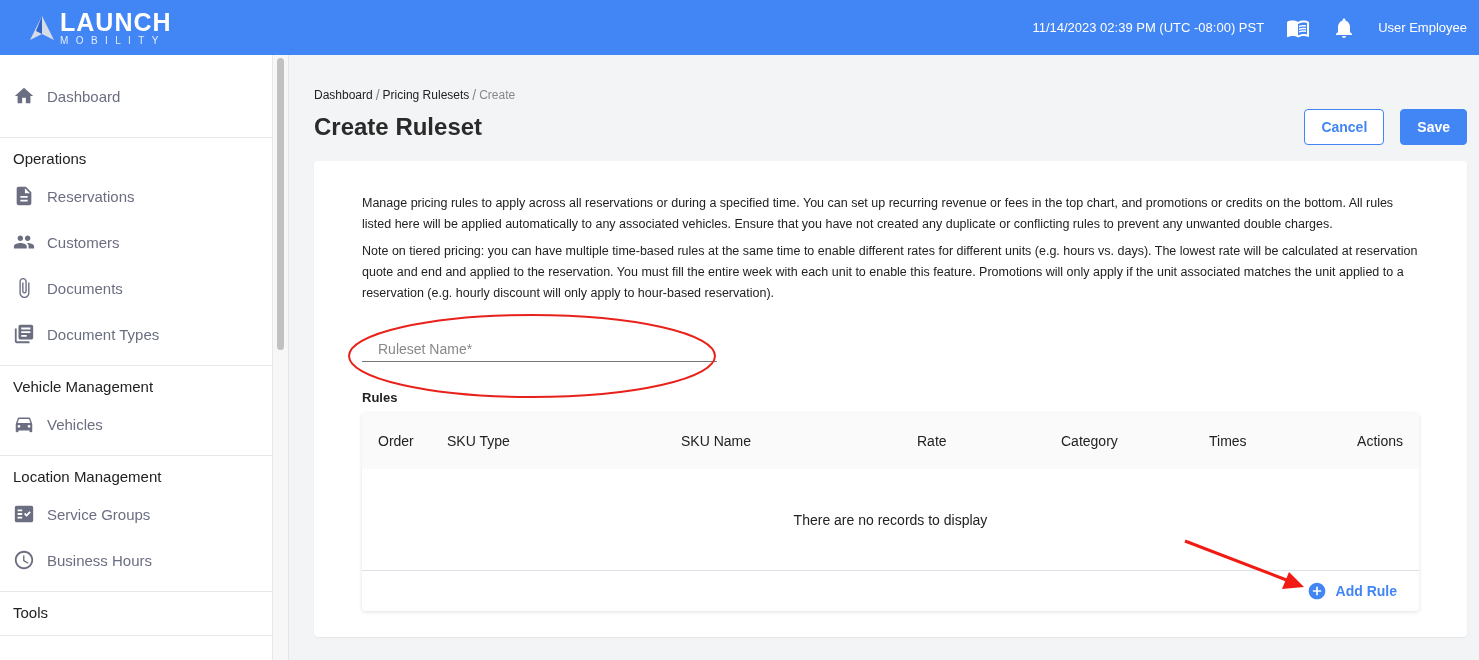  What do you see at coordinates (24, 514) in the screenshot?
I see `checklist-icon` at bounding box center [24, 514].